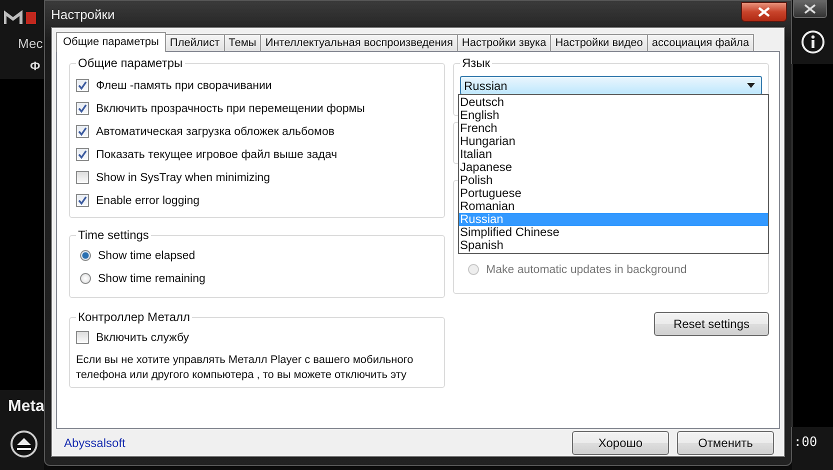 The height and width of the screenshot is (470, 833). Describe the element at coordinates (806, 442) in the screenshot. I see `time-display: :00` at that location.